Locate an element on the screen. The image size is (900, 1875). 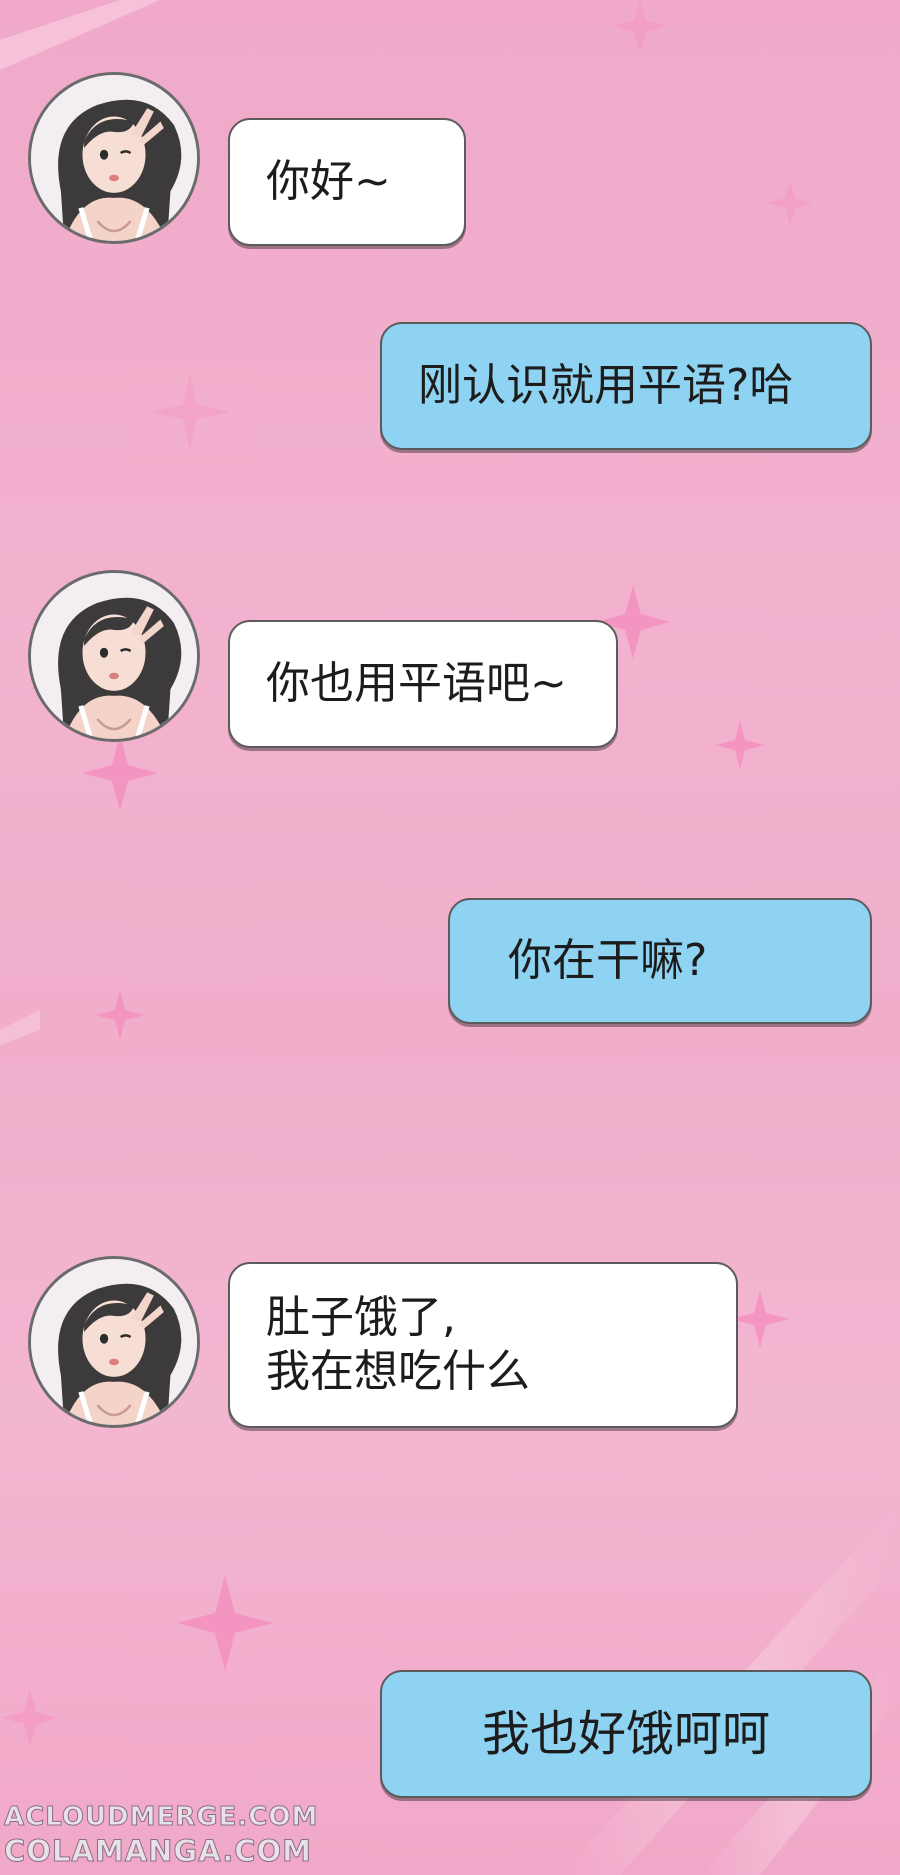
message-text: 我也好饿呵呵 is located at coordinates (625, 1734).